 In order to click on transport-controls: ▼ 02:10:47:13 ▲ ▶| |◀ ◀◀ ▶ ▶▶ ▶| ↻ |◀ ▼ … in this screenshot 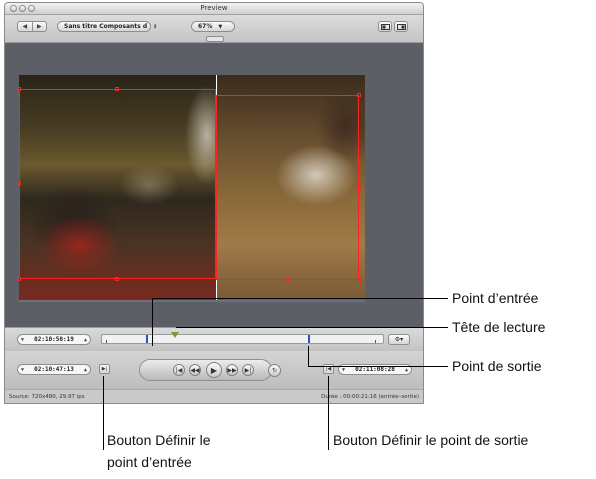, I will do `click(214, 370)`.